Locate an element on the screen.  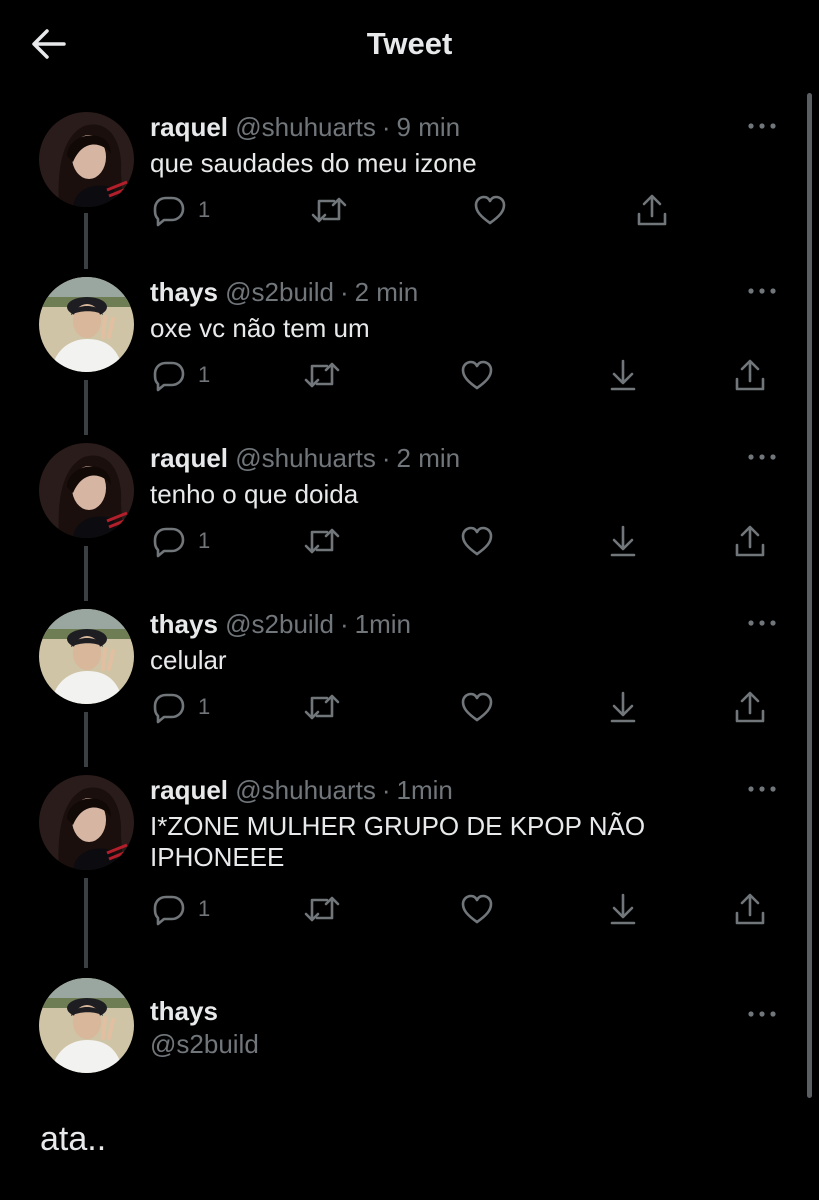
tweet-header: thays @s2build · 1min is located at coordinates (280, 624).